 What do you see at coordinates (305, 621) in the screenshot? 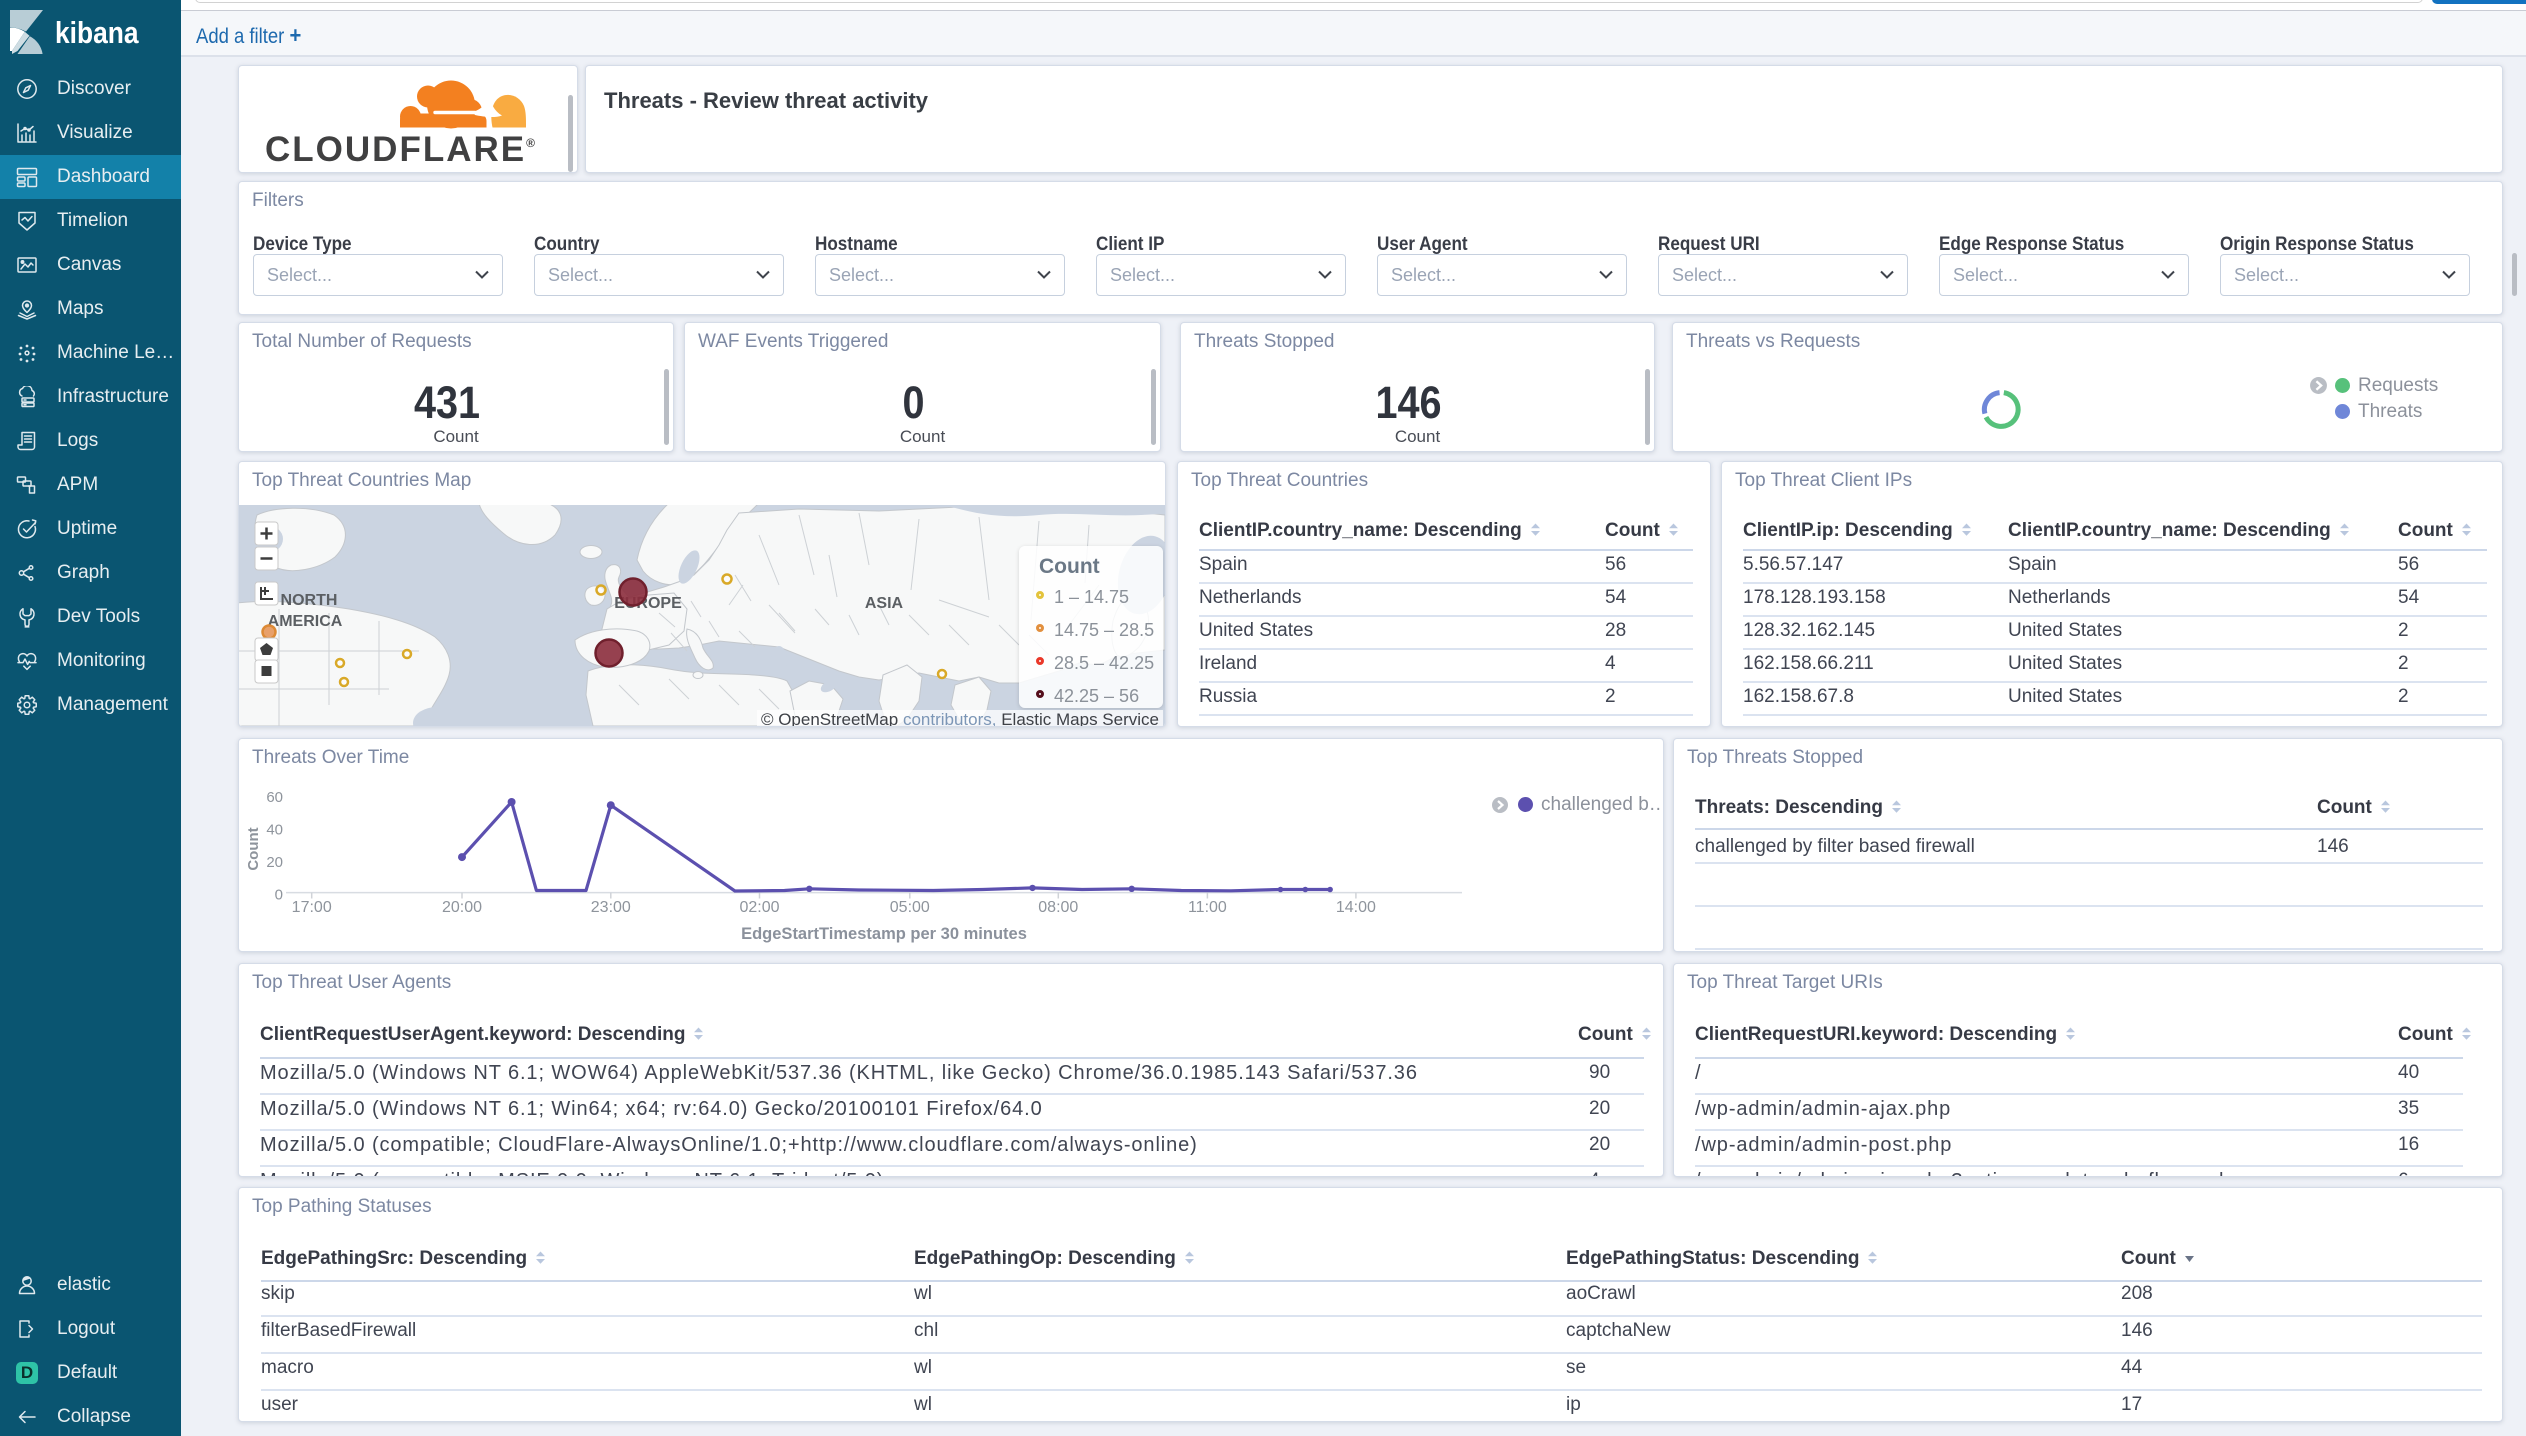
I see `svg-text: AMERICA` at bounding box center [305, 621].